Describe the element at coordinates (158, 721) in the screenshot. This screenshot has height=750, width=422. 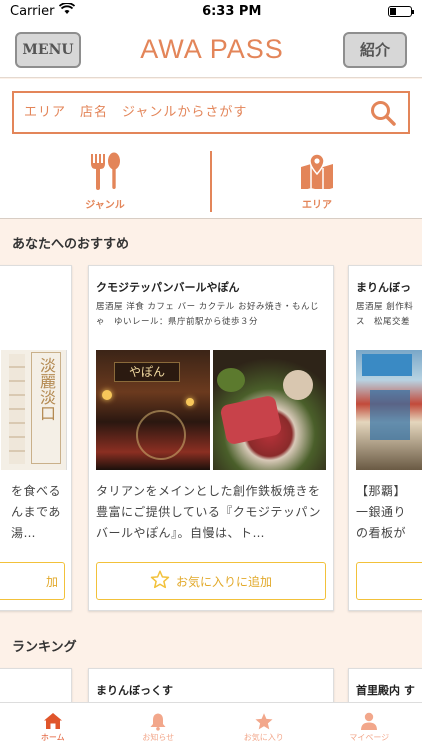
I see `bell-icon` at that location.